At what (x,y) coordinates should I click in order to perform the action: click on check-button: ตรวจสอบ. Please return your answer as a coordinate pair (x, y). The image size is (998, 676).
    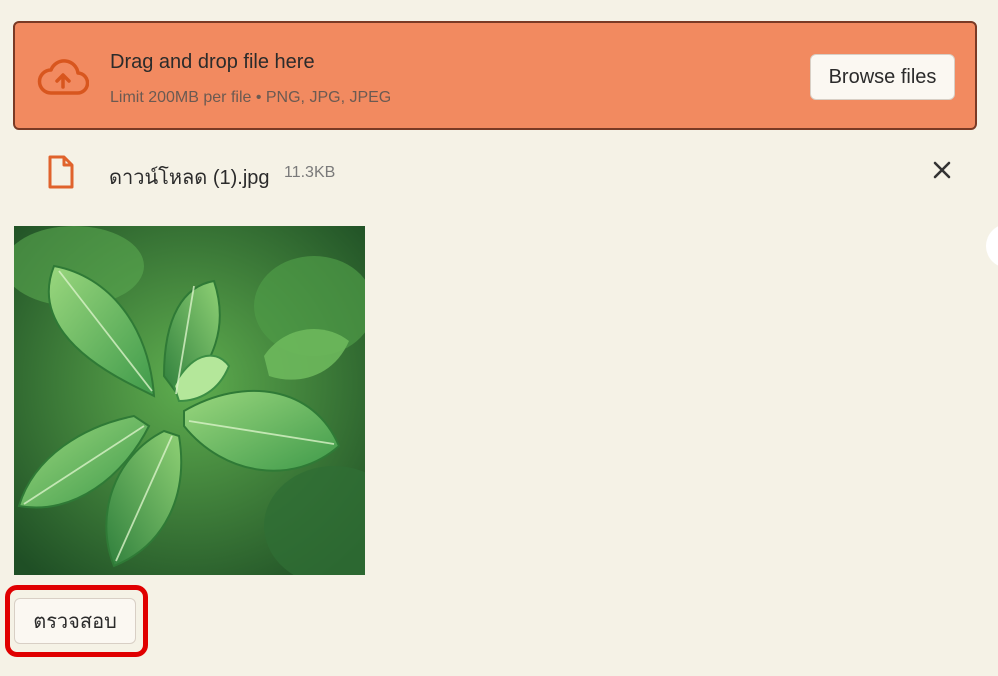
    Looking at the image, I should click on (75, 621).